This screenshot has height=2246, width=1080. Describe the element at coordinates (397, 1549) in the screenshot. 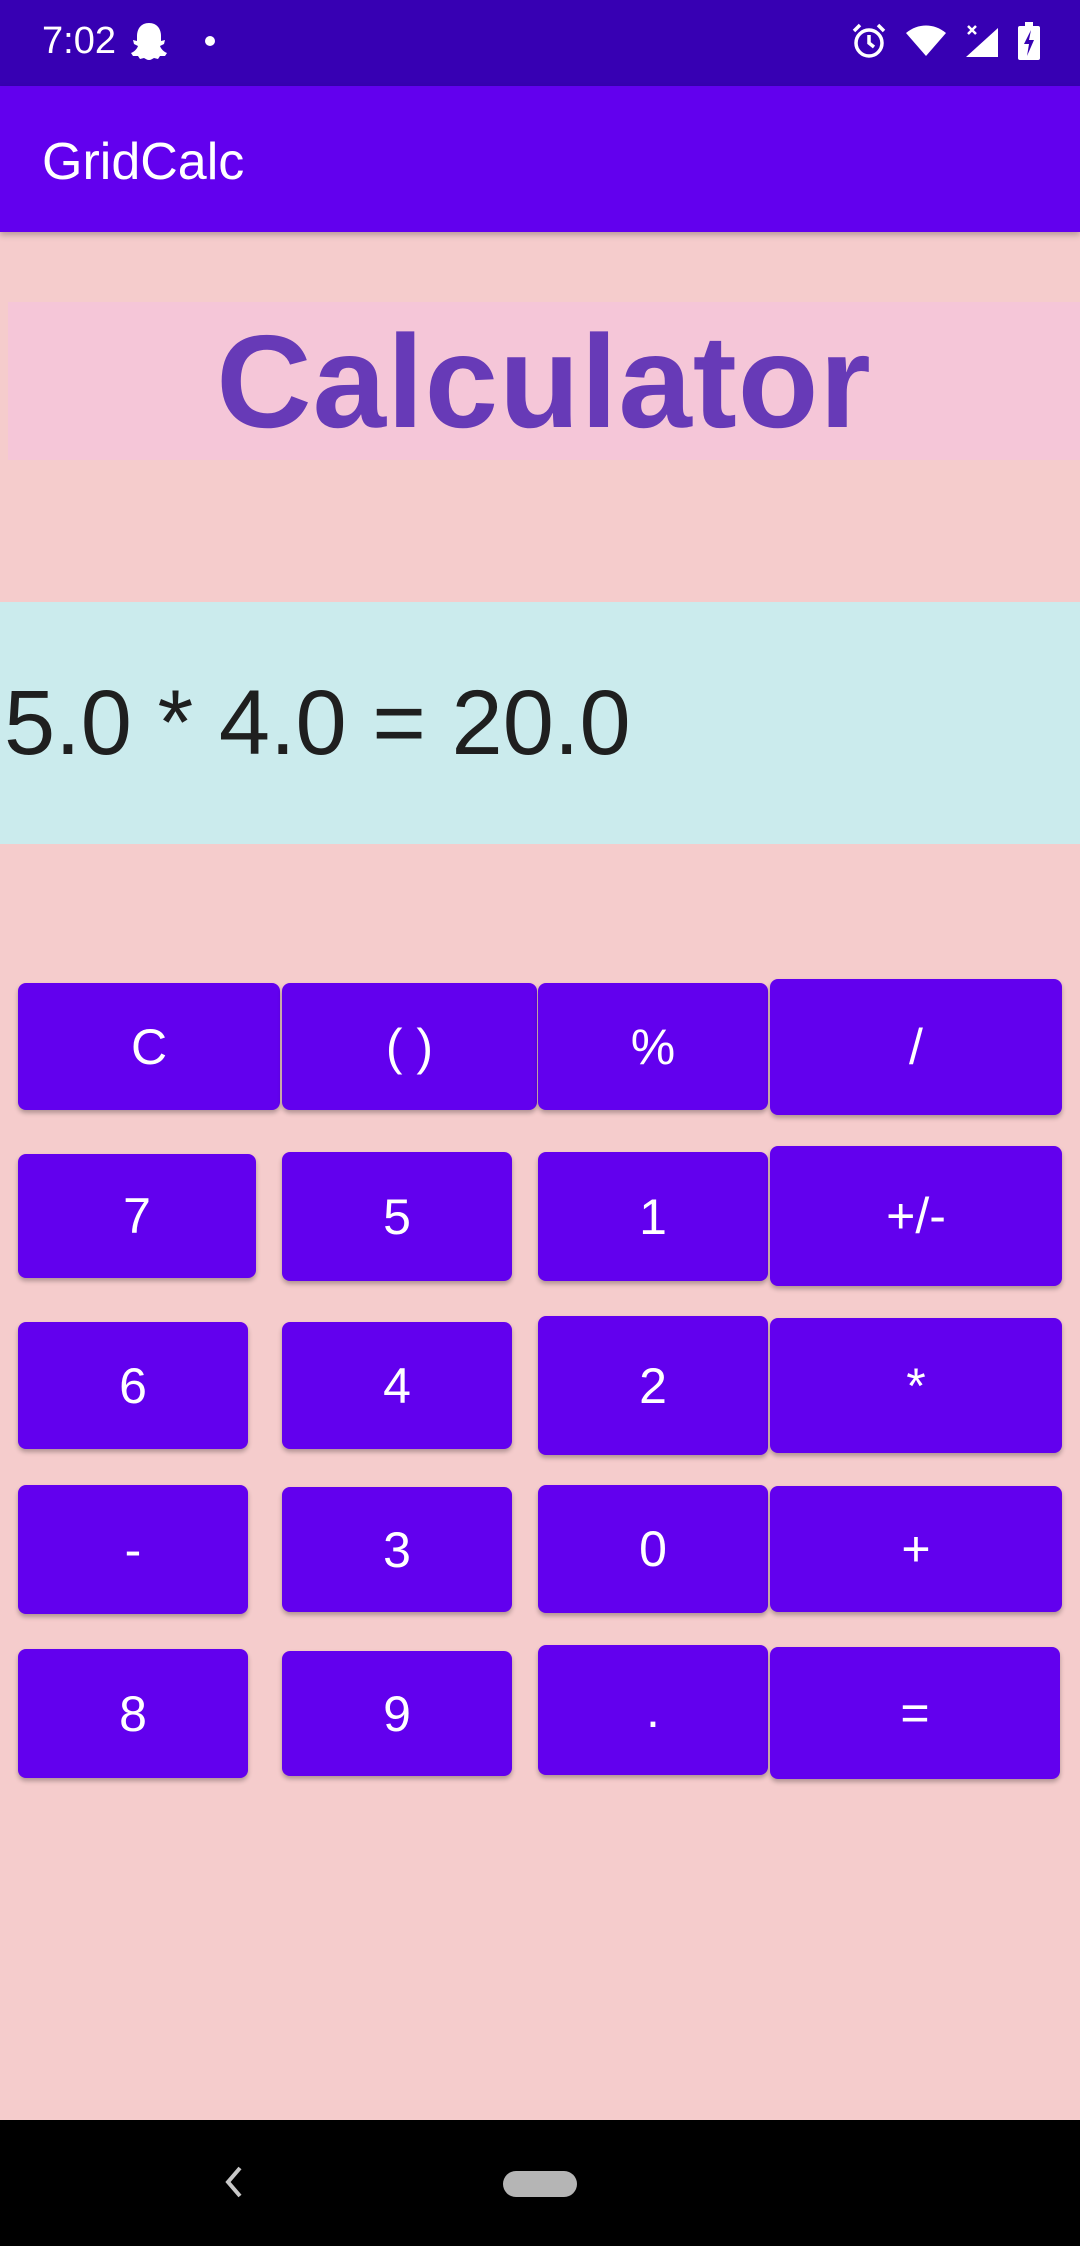

I see `digit-3-button: 3` at that location.